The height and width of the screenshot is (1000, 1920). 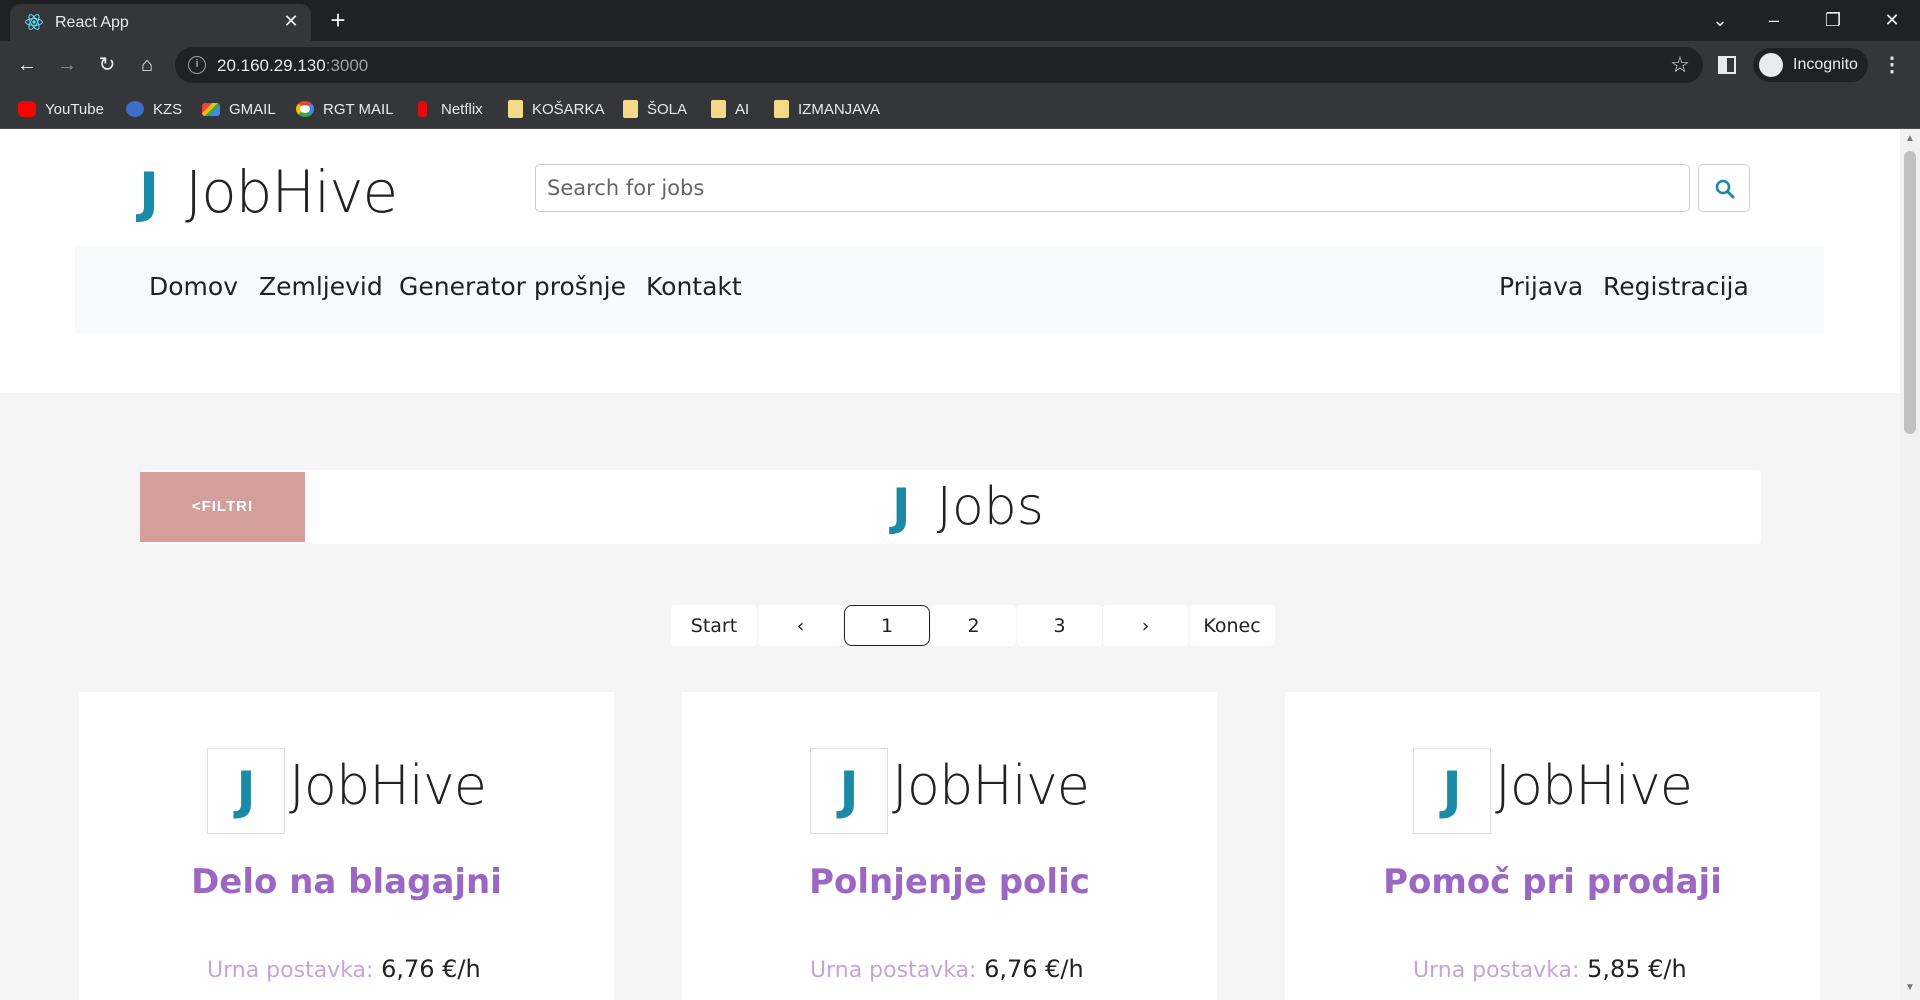 What do you see at coordinates (1145, 625) in the screenshot?
I see `pagination-next: ›` at bounding box center [1145, 625].